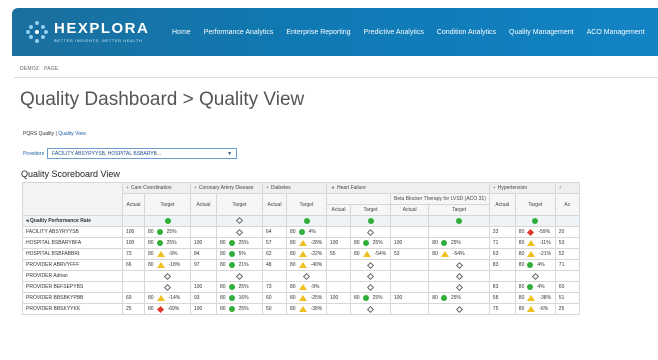 The height and width of the screenshot is (360, 658). I want to click on group-header: + Coronary Artery Disease, so click(226, 188).